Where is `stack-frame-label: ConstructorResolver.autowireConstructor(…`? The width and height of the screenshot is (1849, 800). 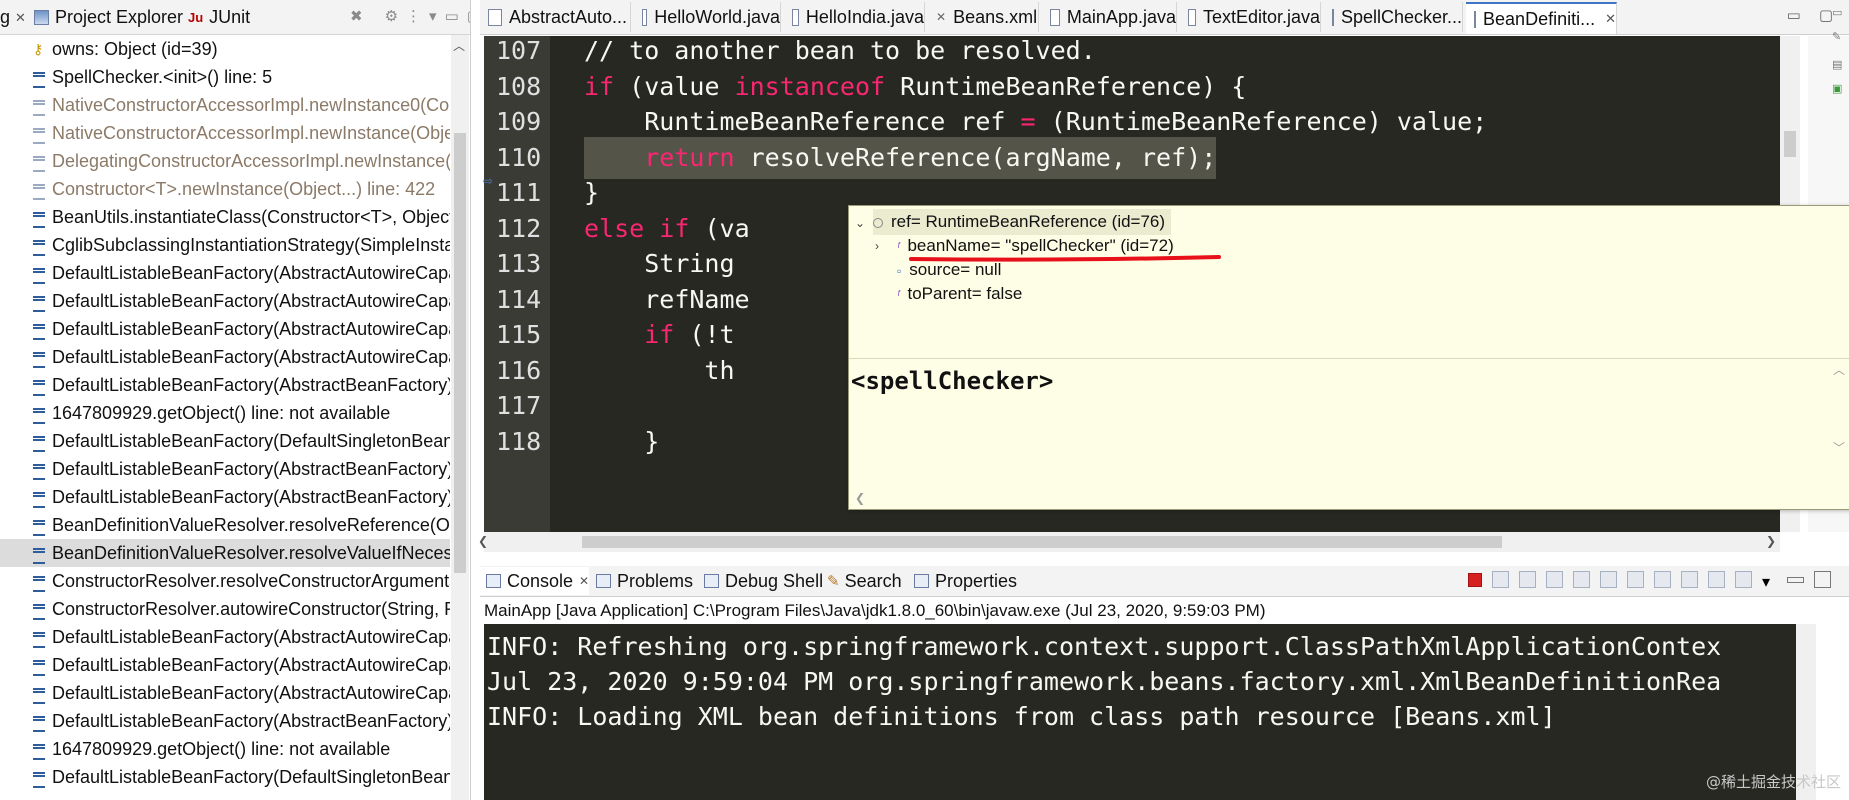
stack-frame-label: ConstructorResolver.autowireConstructor(… is located at coordinates (251, 609).